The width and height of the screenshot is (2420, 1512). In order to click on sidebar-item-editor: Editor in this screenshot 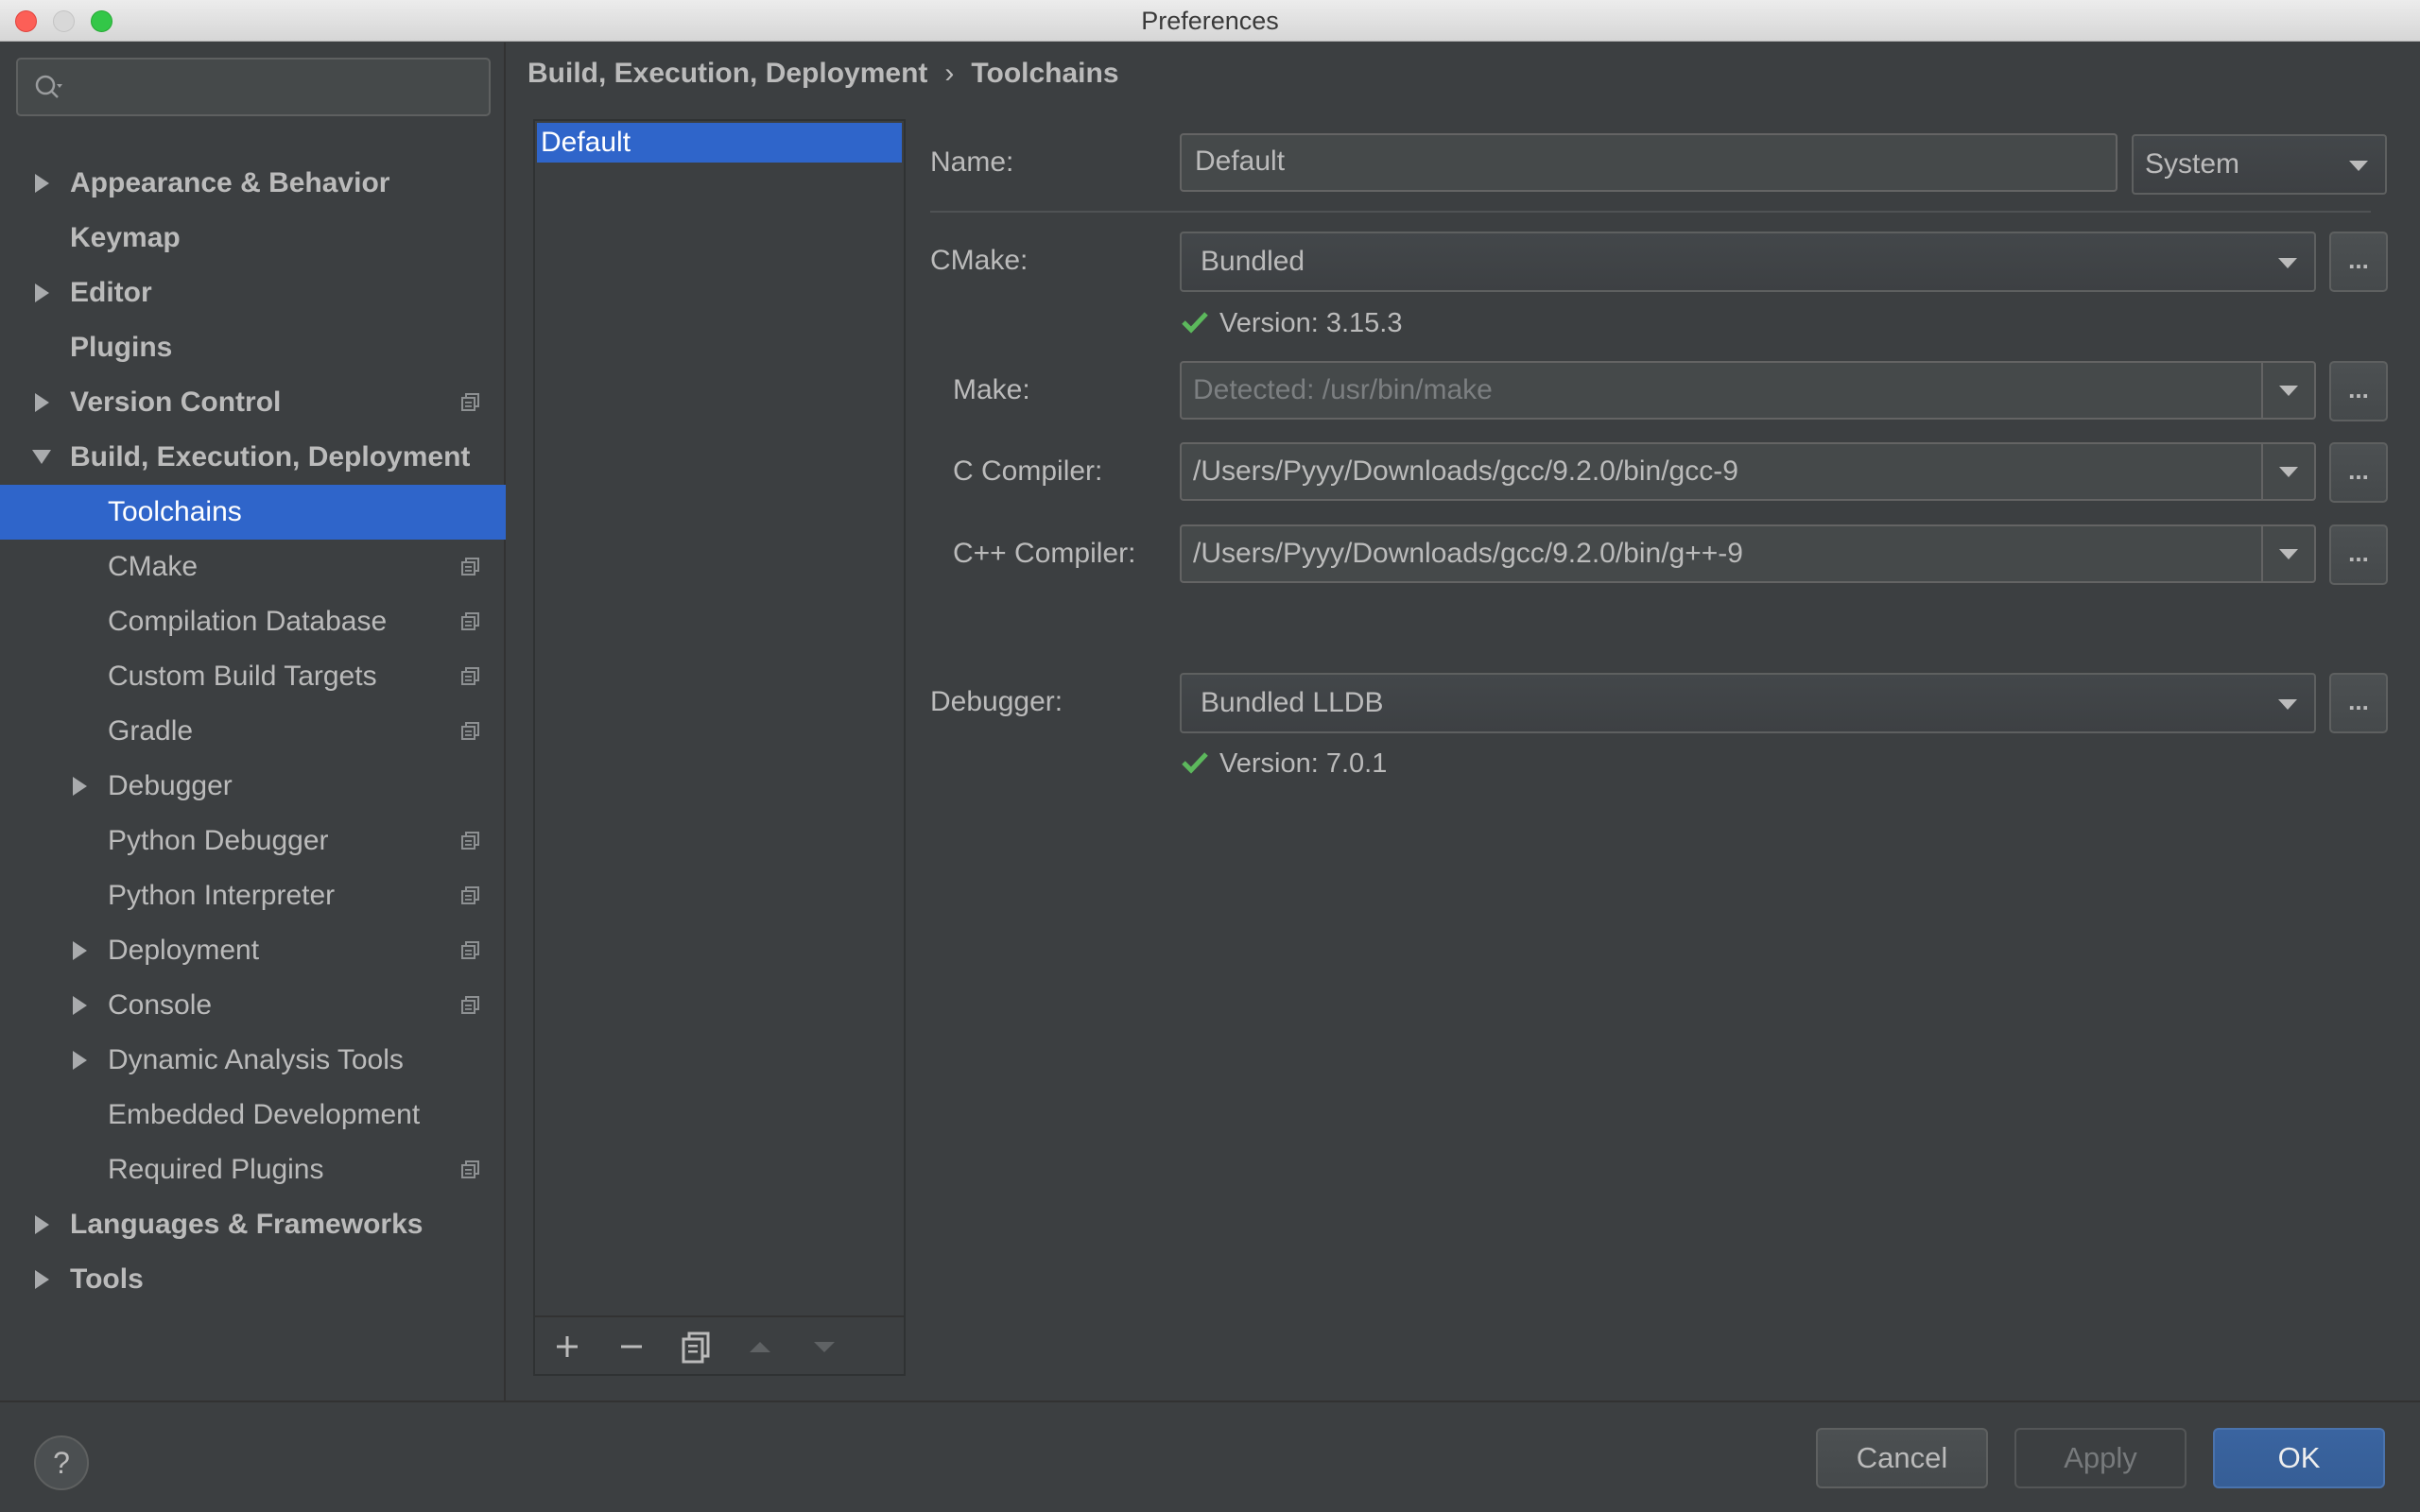, I will do `click(253, 293)`.